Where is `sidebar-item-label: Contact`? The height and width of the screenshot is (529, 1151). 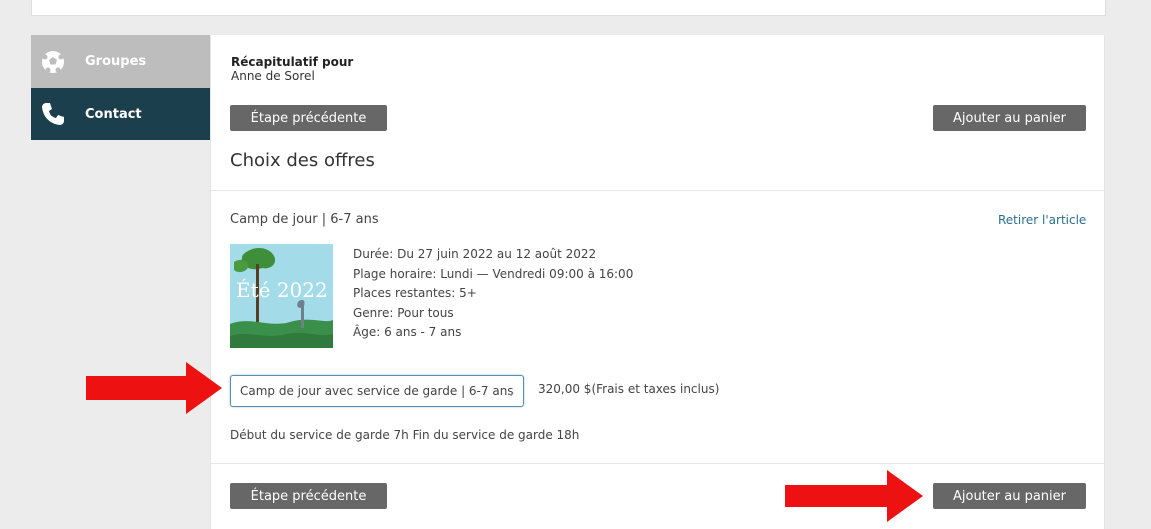
sidebar-item-label: Contact is located at coordinates (113, 114).